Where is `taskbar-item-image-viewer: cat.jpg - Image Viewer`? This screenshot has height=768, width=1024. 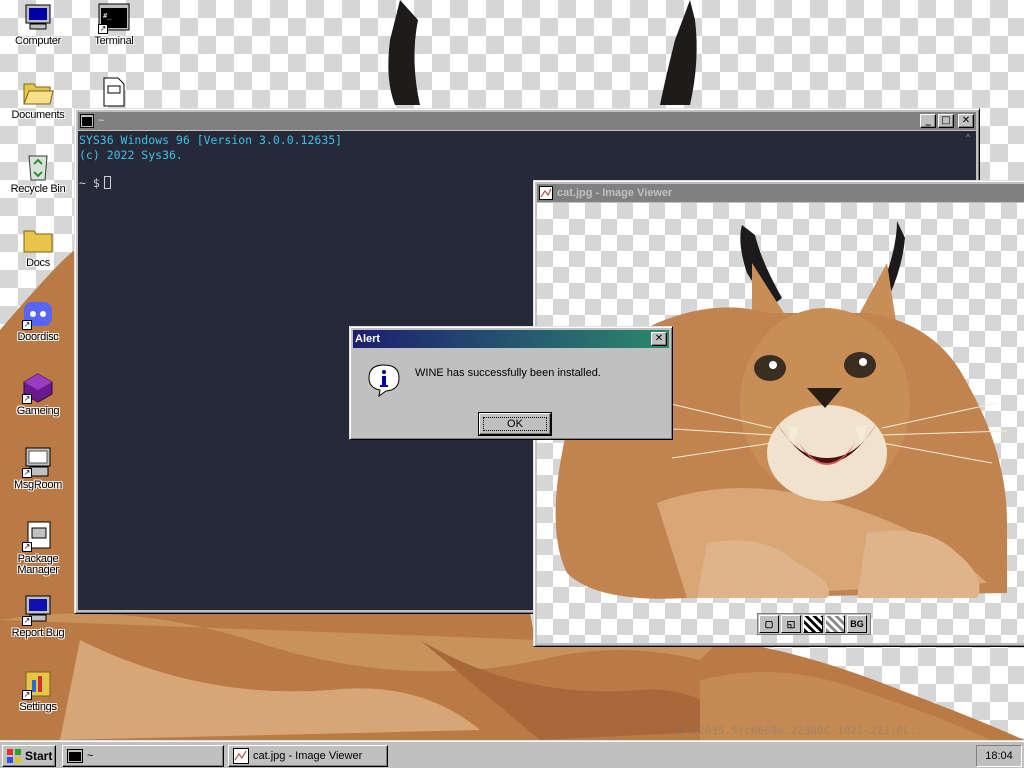 taskbar-item-image-viewer: cat.jpg - Image Viewer is located at coordinates (308, 756).